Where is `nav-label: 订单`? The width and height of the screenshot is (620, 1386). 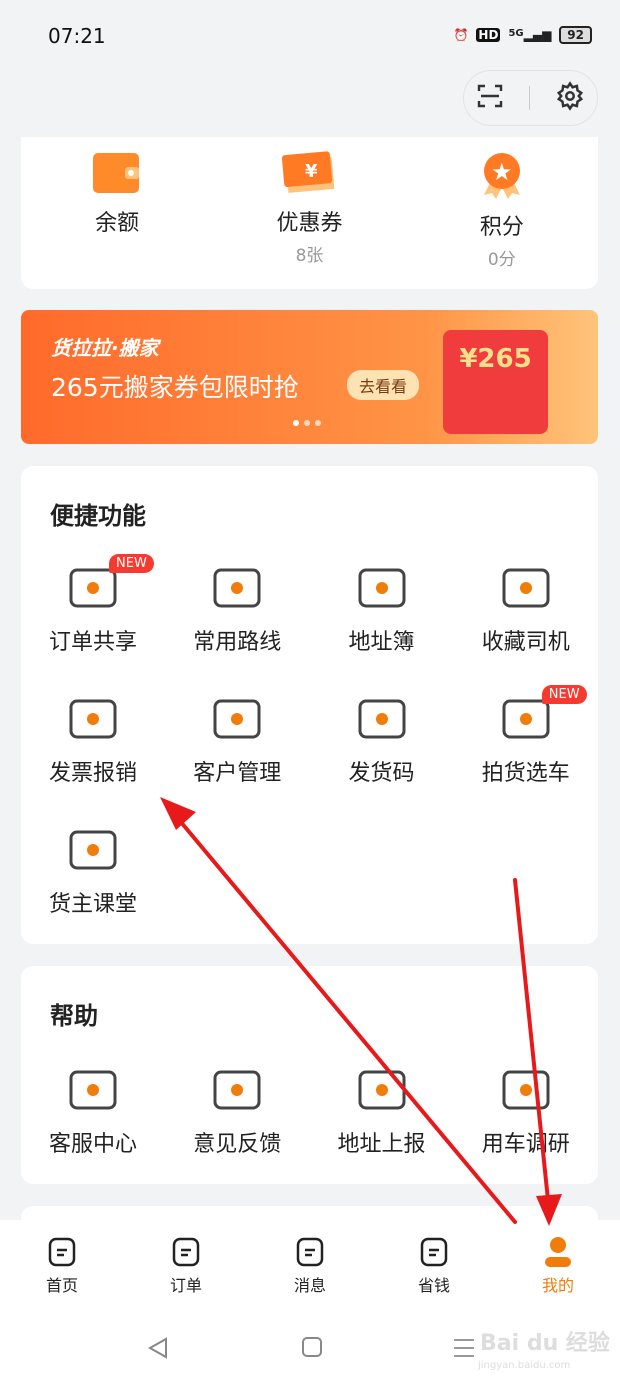 nav-label: 订单 is located at coordinates (185, 1285).